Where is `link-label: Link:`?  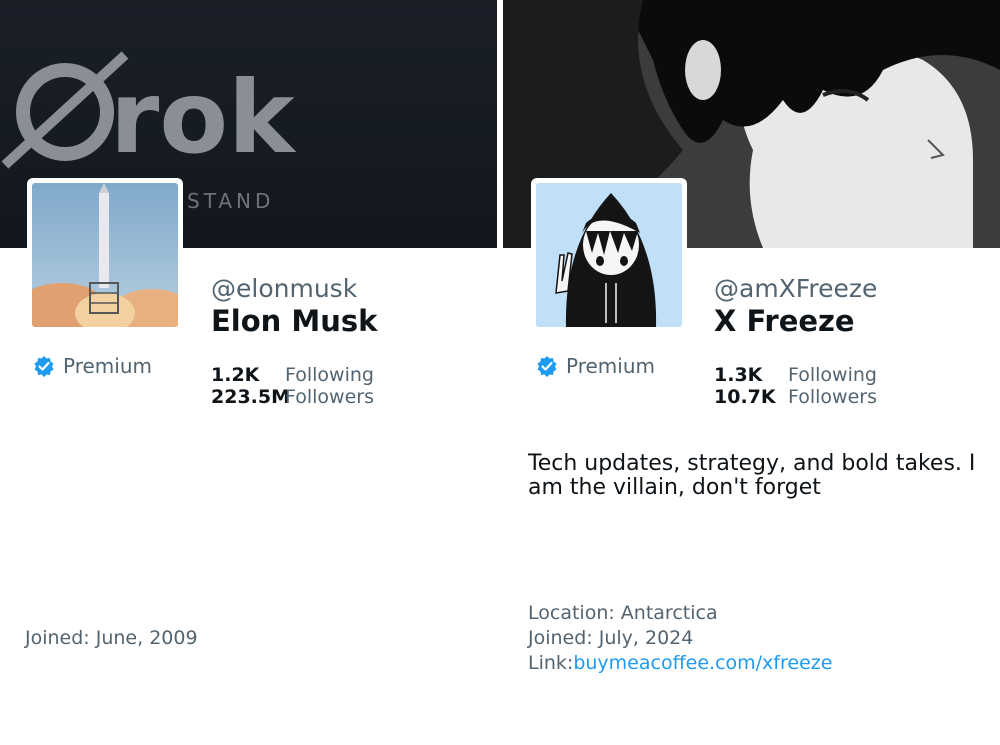 link-label: Link: is located at coordinates (551, 663).